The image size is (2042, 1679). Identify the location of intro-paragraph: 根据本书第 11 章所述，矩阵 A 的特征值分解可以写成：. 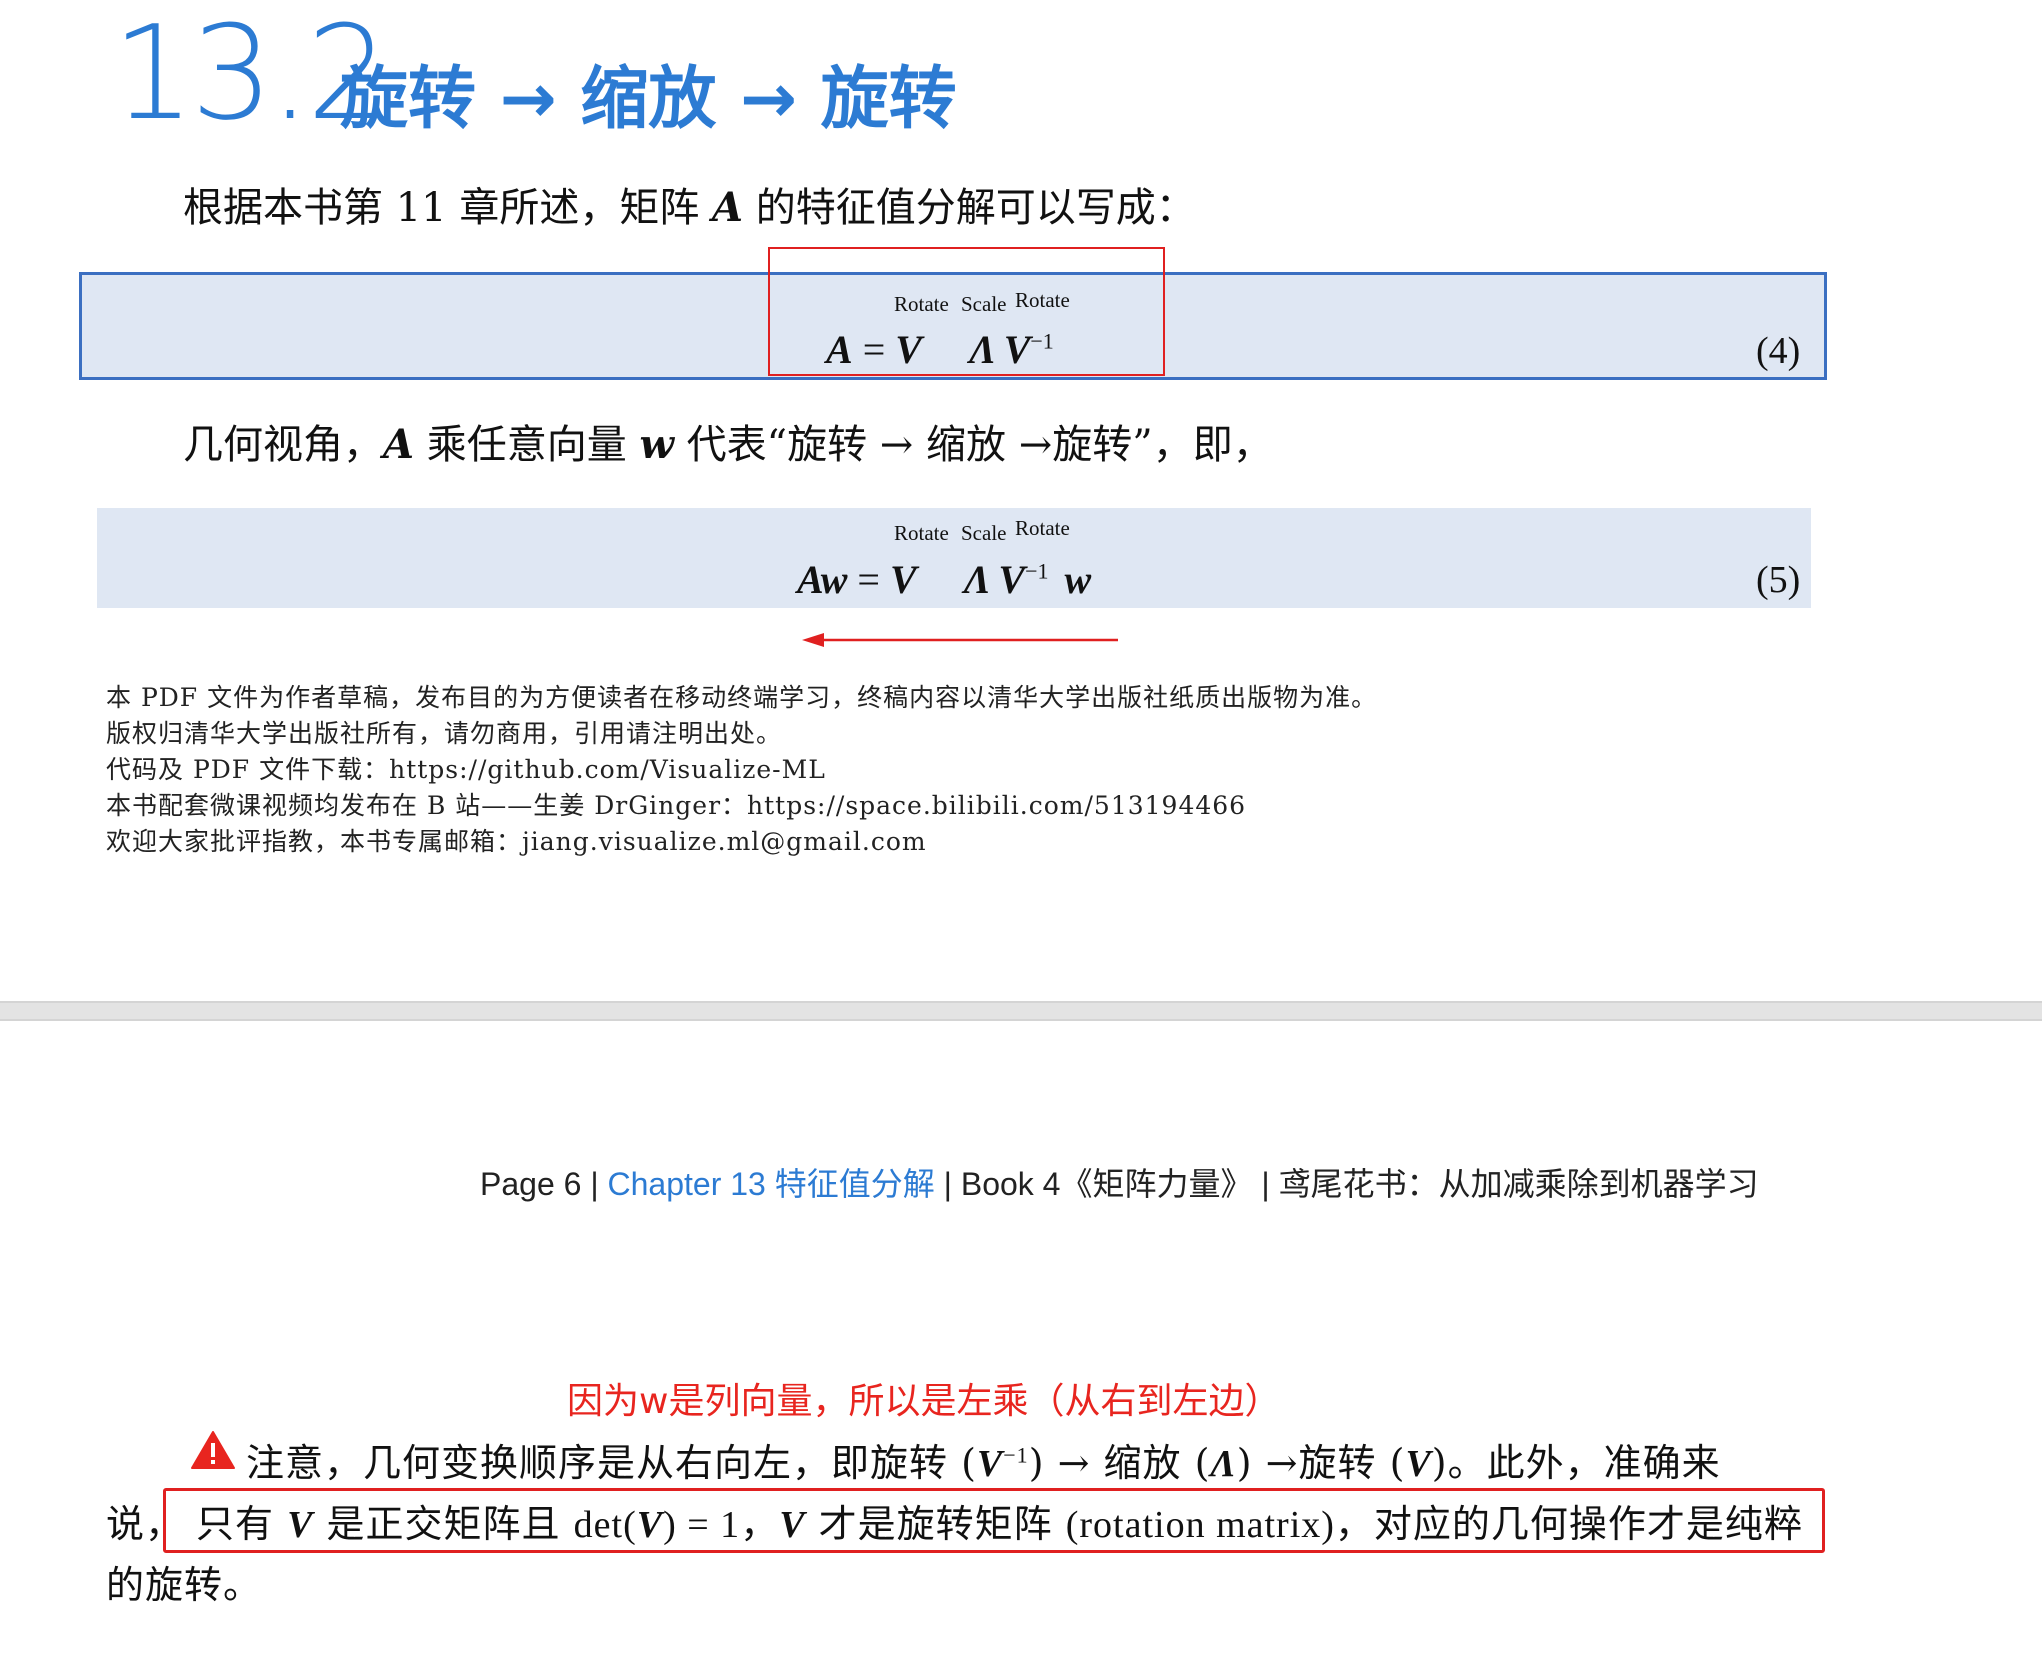
(689, 208).